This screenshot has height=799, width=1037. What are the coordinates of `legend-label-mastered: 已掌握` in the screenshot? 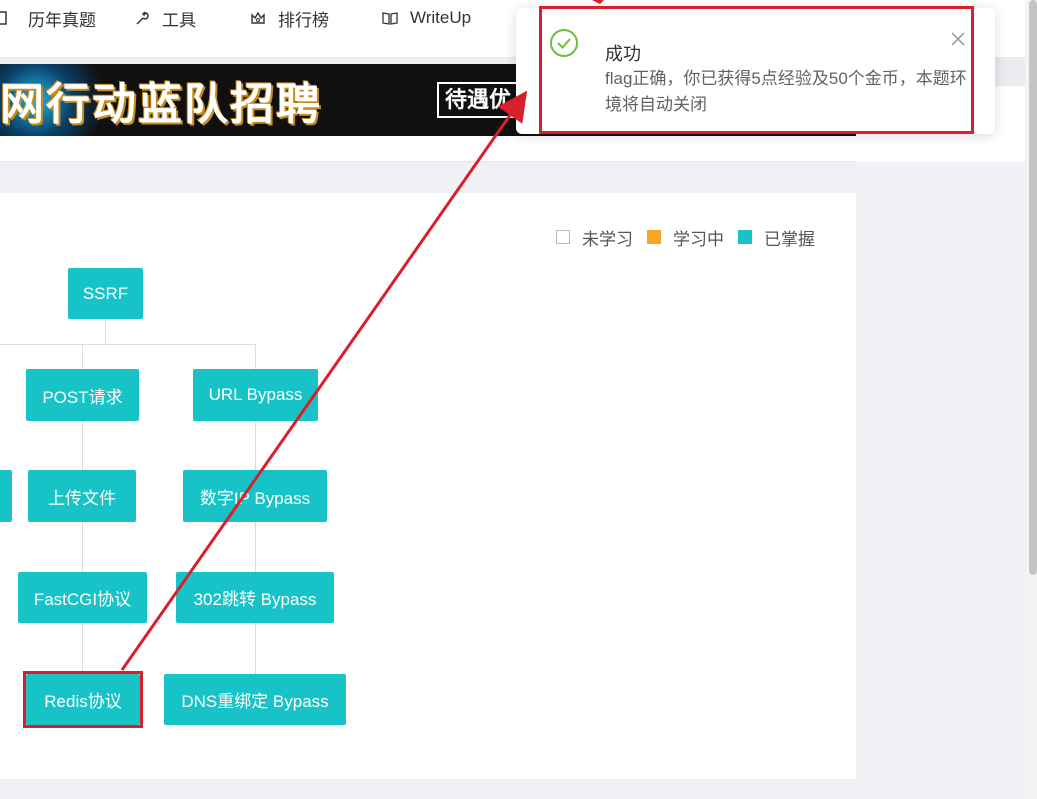 It's located at (789, 239).